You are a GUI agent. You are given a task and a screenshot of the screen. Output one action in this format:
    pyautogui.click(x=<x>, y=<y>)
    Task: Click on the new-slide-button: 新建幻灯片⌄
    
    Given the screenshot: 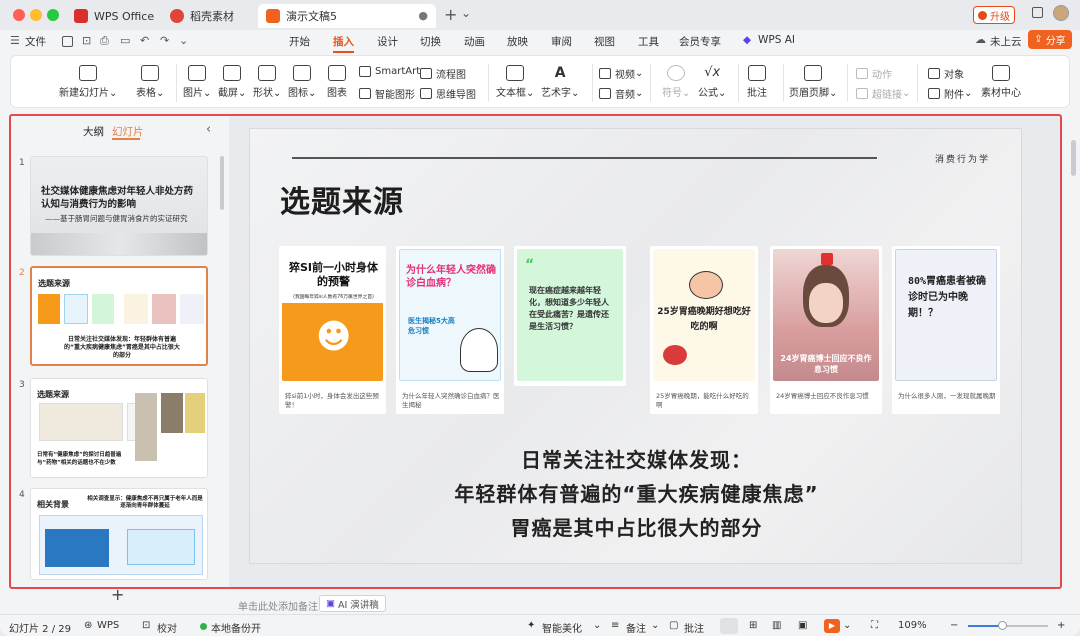 What is the action you would take?
    pyautogui.click(x=88, y=82)
    